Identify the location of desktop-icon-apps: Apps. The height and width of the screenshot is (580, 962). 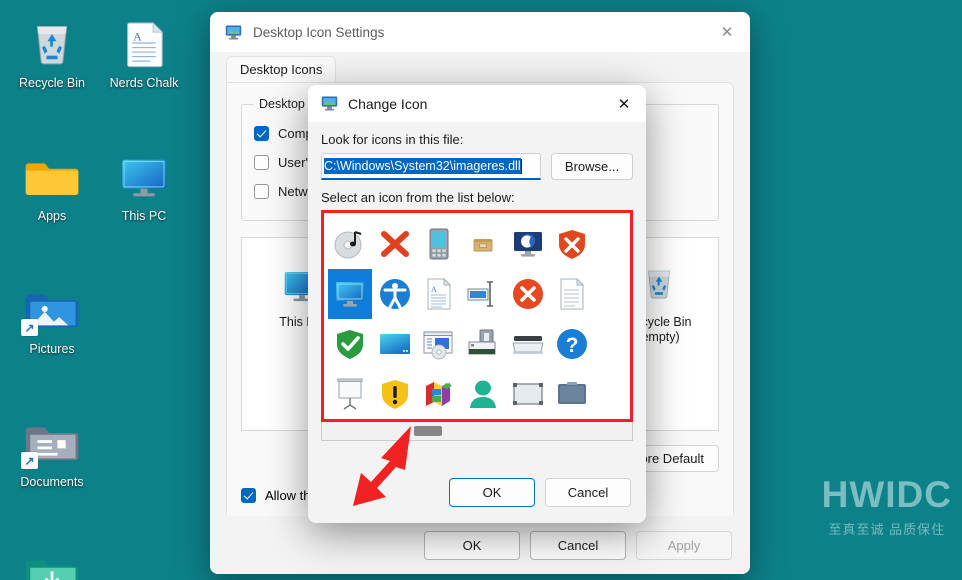
(52, 184).